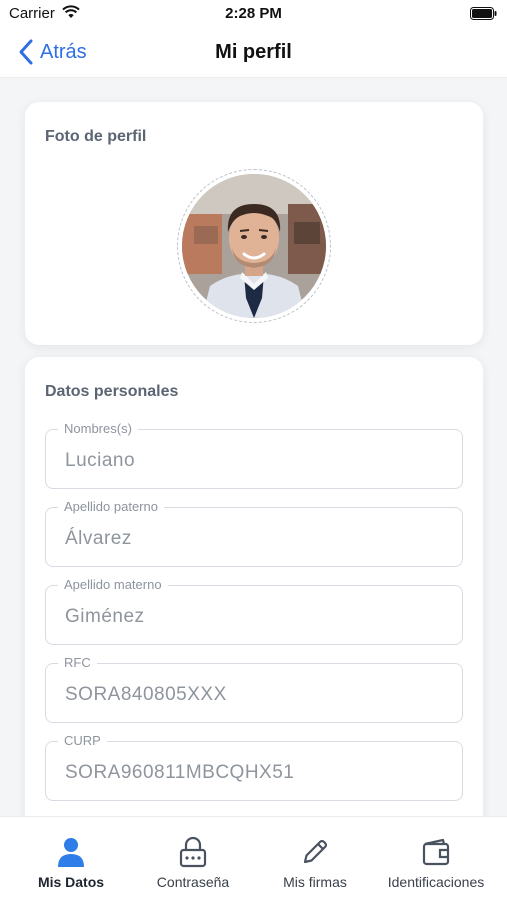 This screenshot has height=900, width=507. I want to click on personal-data-title: Datos personales, so click(112, 391).